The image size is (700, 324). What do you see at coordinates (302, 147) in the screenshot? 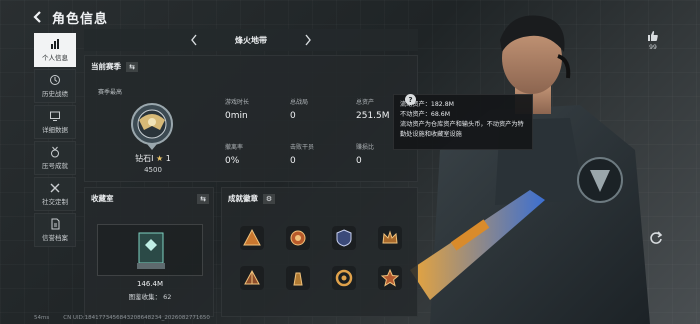
I see `stat-label: 击败干员` at bounding box center [302, 147].